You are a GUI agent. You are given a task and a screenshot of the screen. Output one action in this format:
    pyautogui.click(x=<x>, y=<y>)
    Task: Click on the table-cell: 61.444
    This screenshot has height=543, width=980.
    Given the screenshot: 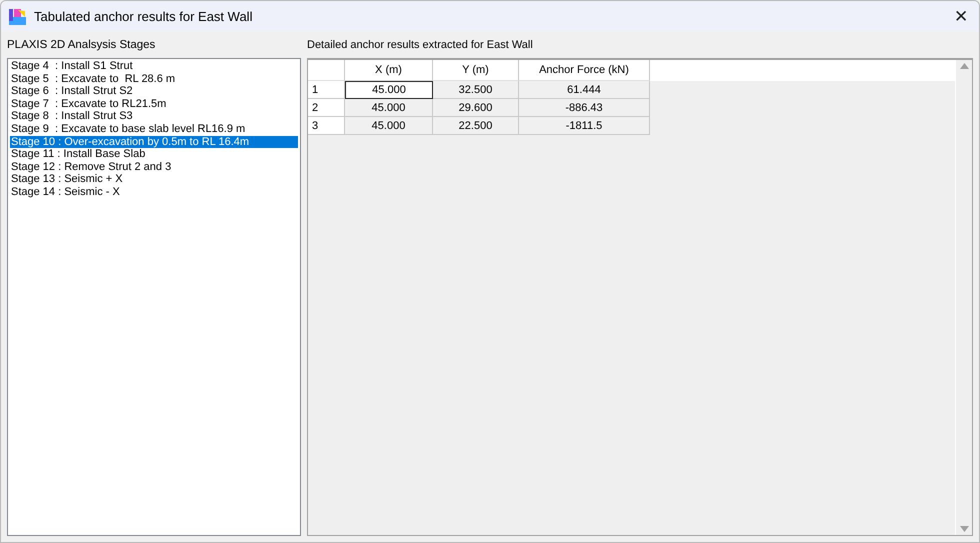 What is the action you would take?
    pyautogui.click(x=584, y=90)
    